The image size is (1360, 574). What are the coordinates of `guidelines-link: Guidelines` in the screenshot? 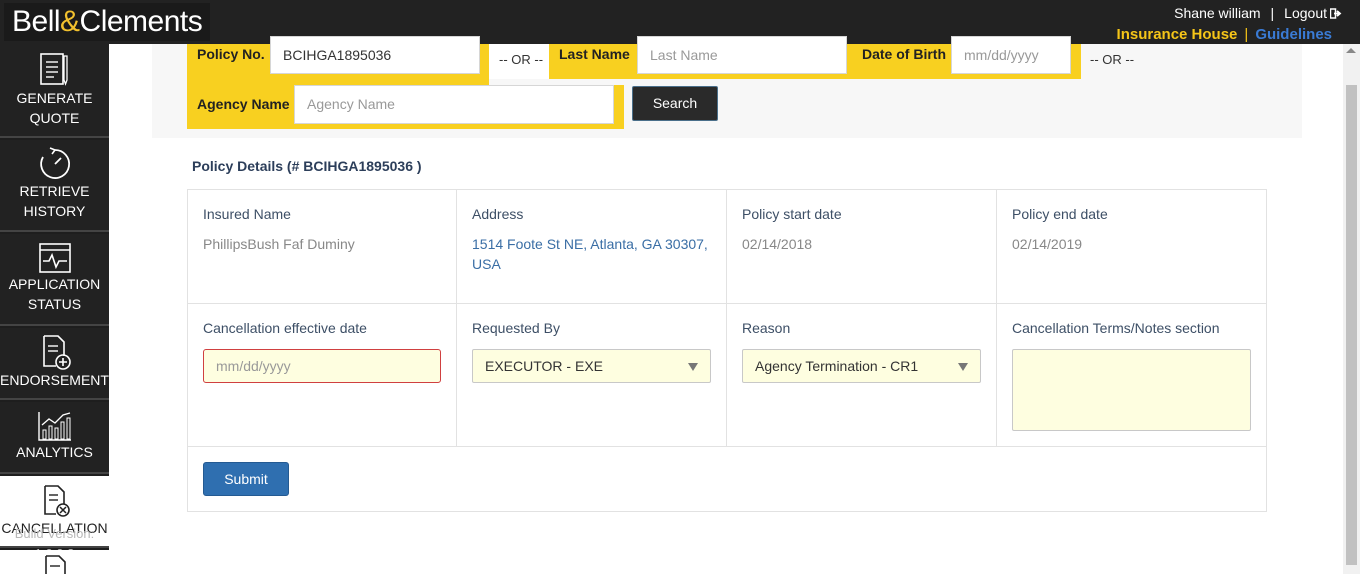 It's located at (1293, 34).